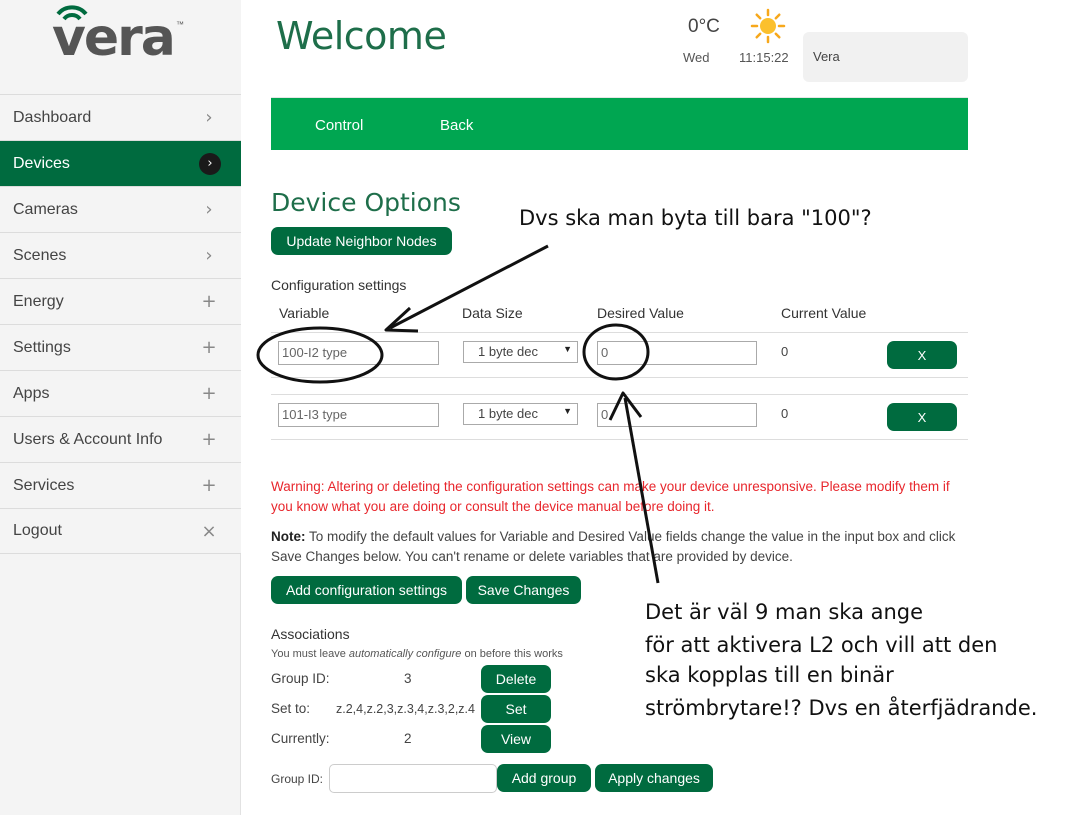 The image size is (1070, 815). What do you see at coordinates (824, 313) in the screenshot?
I see `column-header-current-value: Current Value` at bounding box center [824, 313].